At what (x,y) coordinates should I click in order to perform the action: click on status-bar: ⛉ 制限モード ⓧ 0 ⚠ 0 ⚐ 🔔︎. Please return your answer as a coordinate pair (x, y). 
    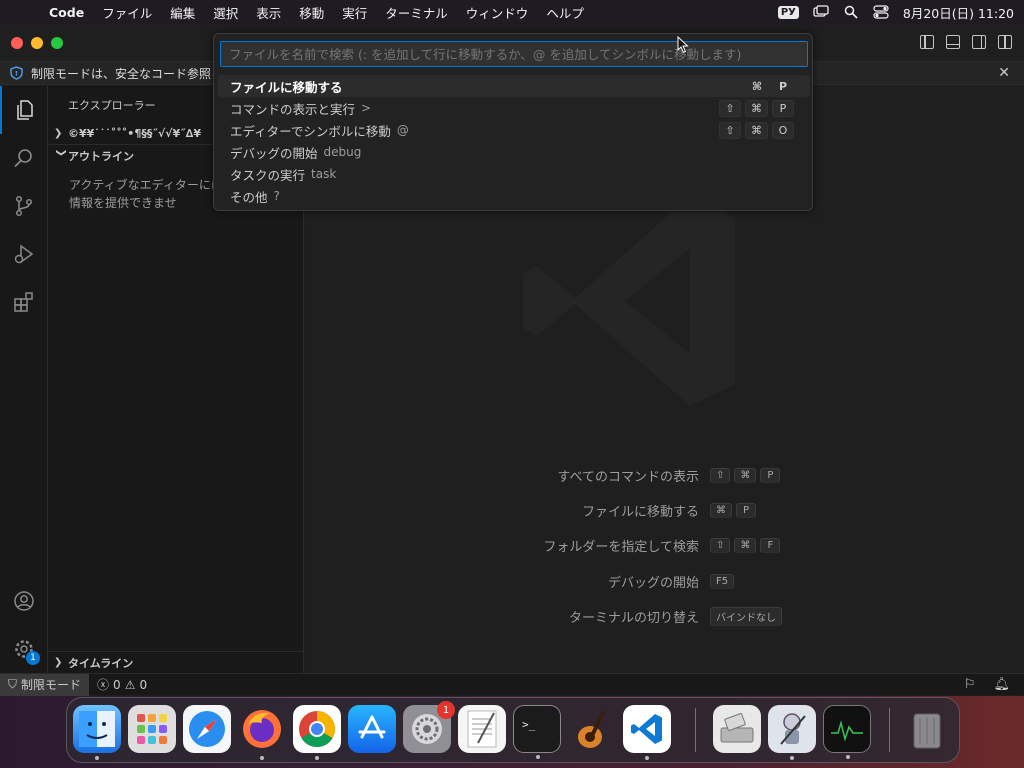
    Looking at the image, I should click on (512, 684).